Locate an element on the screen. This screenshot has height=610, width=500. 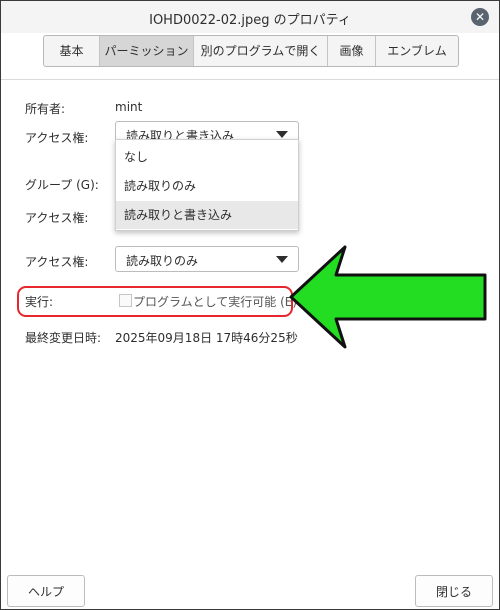
group-access-label: アクセス権: is located at coordinates (57, 218).